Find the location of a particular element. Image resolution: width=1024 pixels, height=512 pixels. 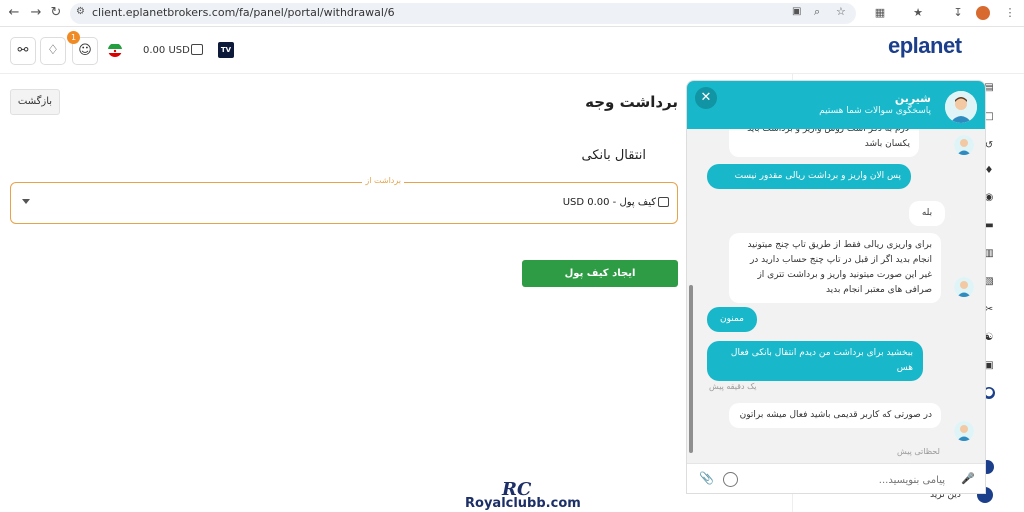

chat-scrollbar is located at coordinates (691, 369).